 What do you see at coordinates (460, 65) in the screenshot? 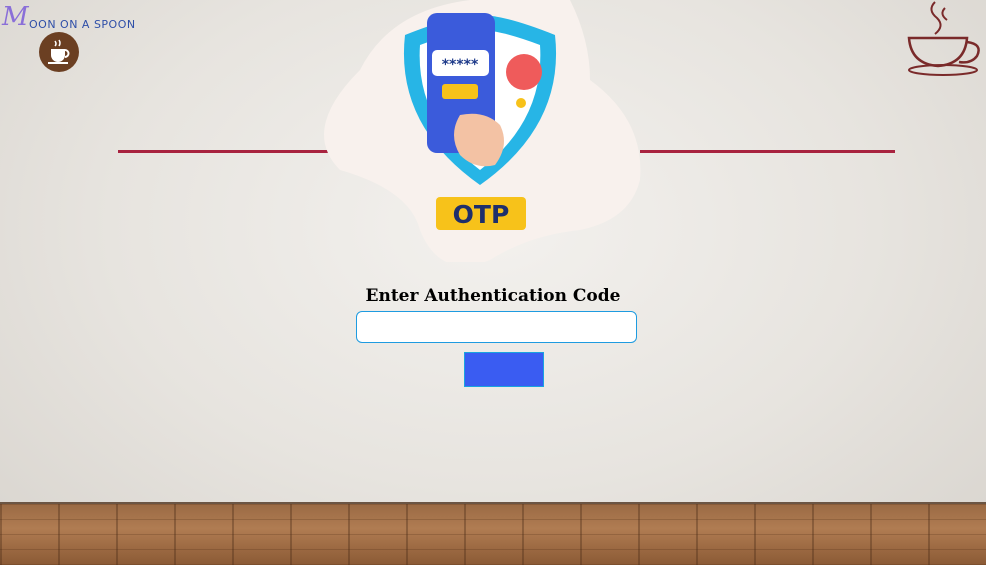
I see `otp-password-mask: *****` at bounding box center [460, 65].